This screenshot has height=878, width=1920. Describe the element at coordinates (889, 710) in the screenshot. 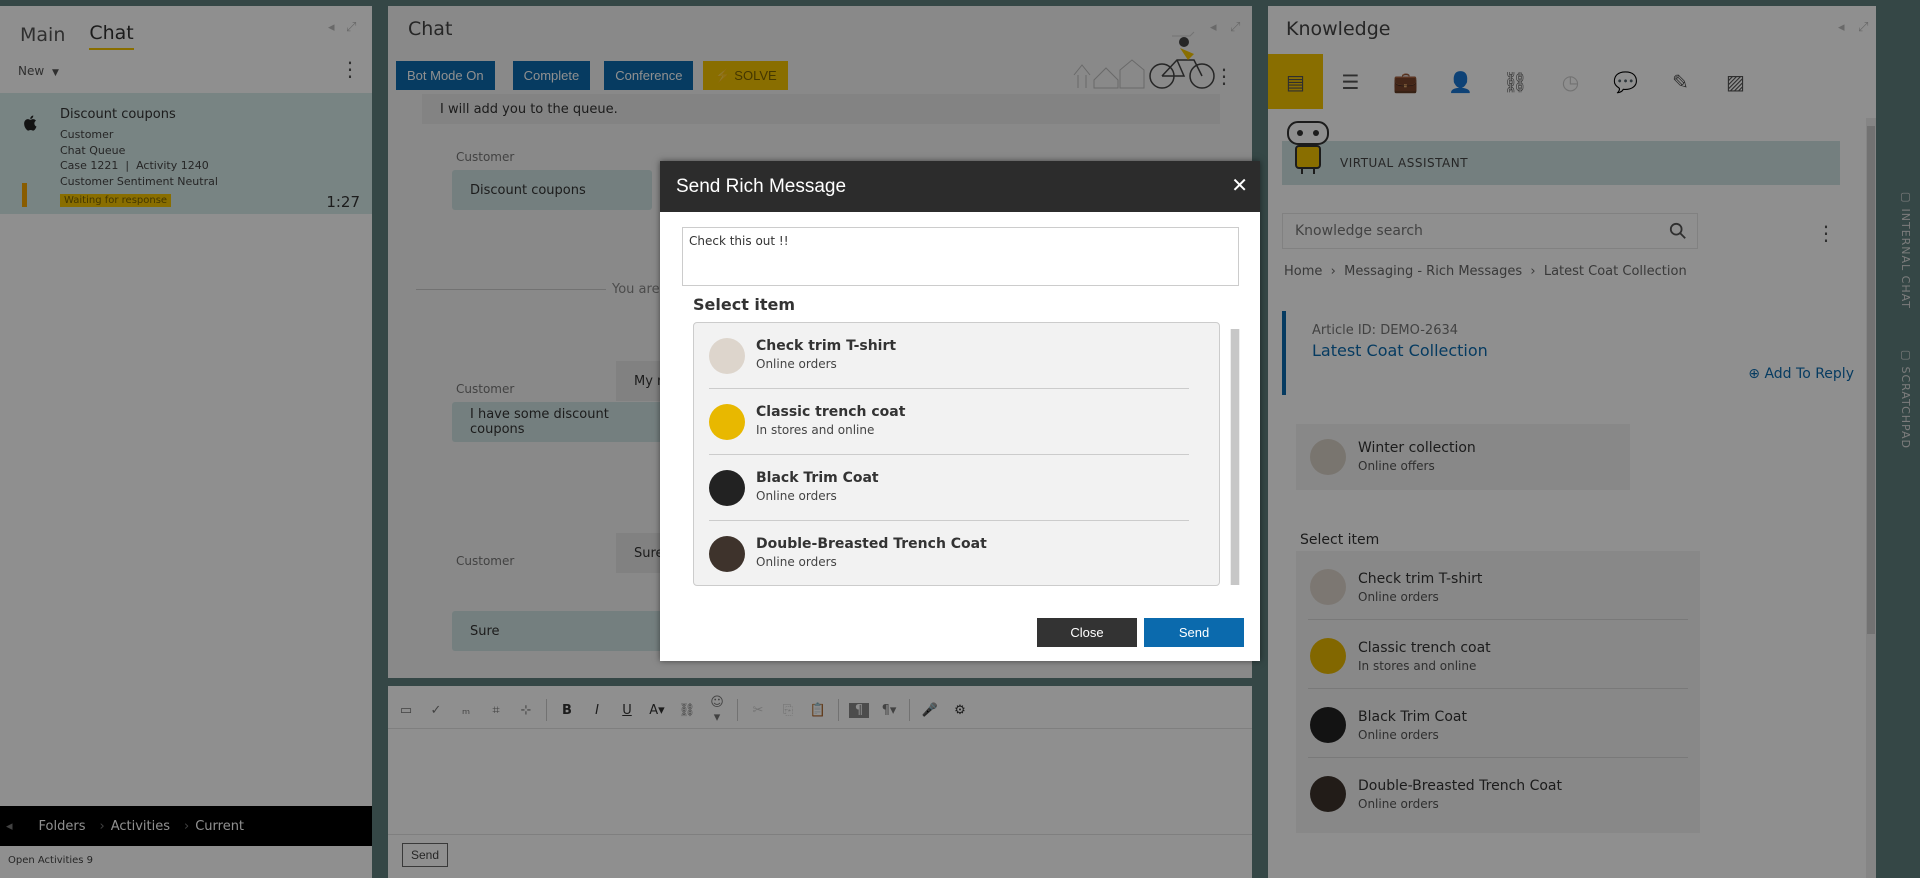

I see `rtl-icon: ¶▾` at that location.